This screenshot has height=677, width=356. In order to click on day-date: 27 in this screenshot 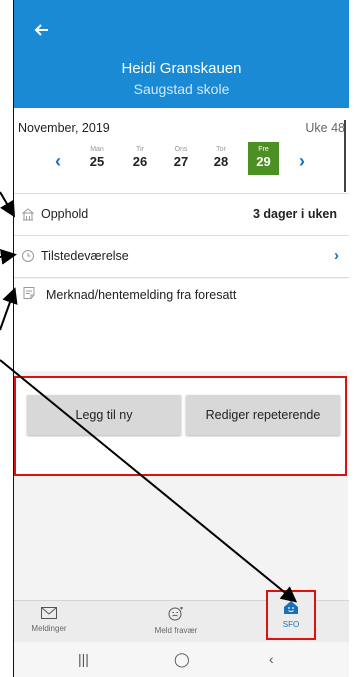, I will do `click(181, 161)`.